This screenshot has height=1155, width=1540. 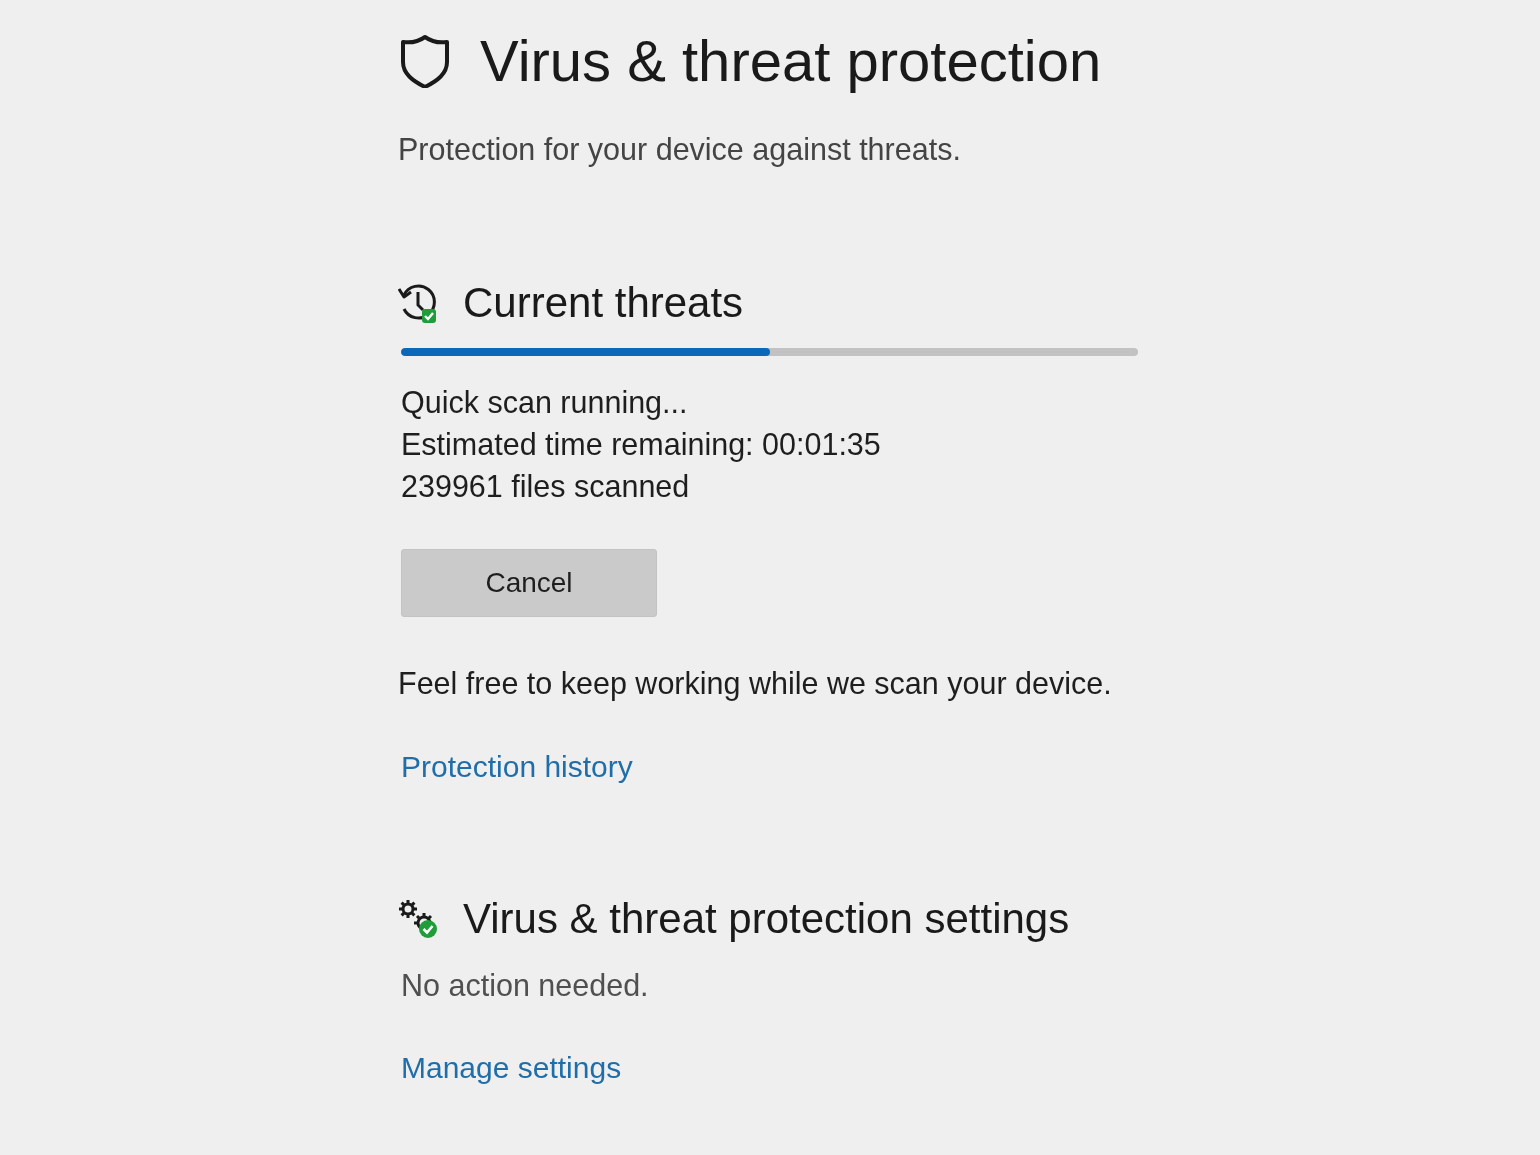 I want to click on page-title: Virus & threat protection, so click(x=791, y=61).